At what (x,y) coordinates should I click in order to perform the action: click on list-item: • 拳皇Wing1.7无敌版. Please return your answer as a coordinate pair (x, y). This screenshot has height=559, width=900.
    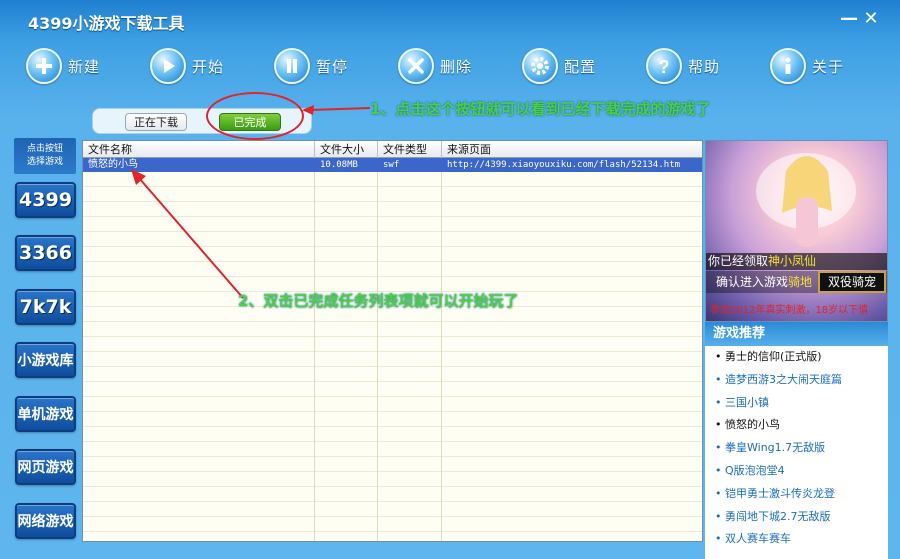
    Looking at the image, I should click on (796, 448).